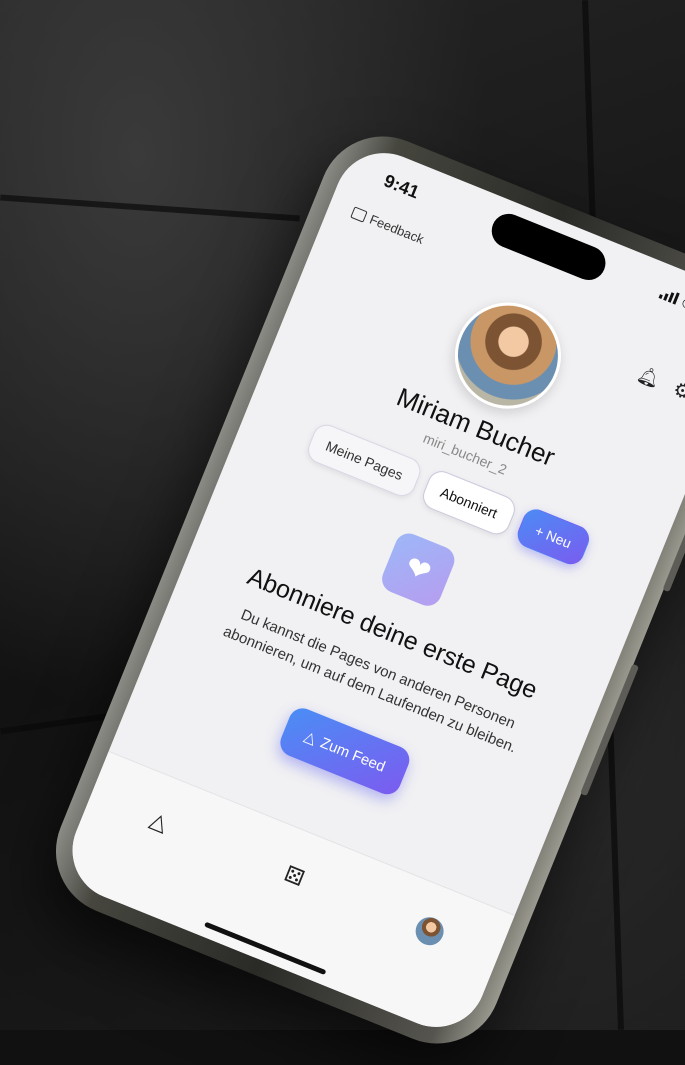 The width and height of the screenshot is (685, 1065). I want to click on empty-state-illustration: ❤, so click(418, 569).